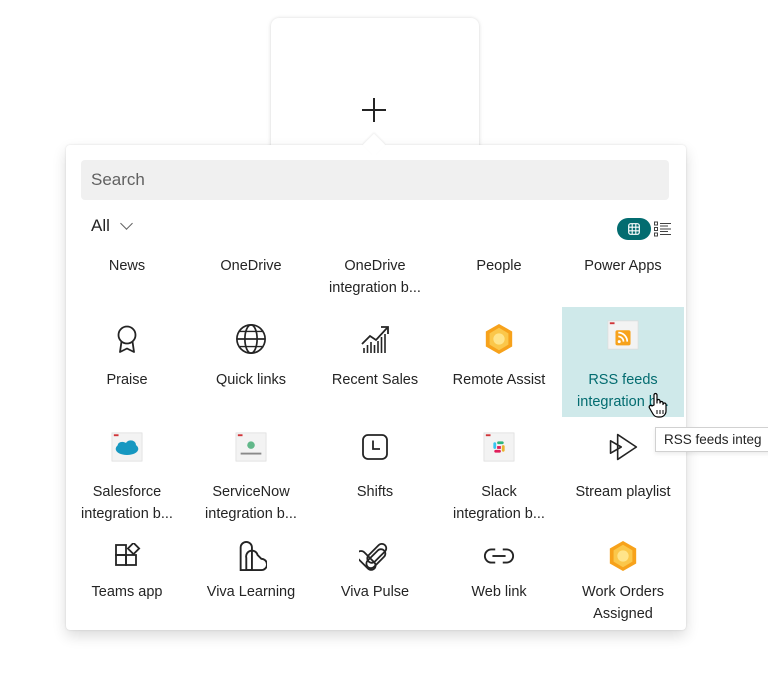 This screenshot has width=768, height=680. Describe the element at coordinates (499, 277) in the screenshot. I see `tile-people: People` at that location.